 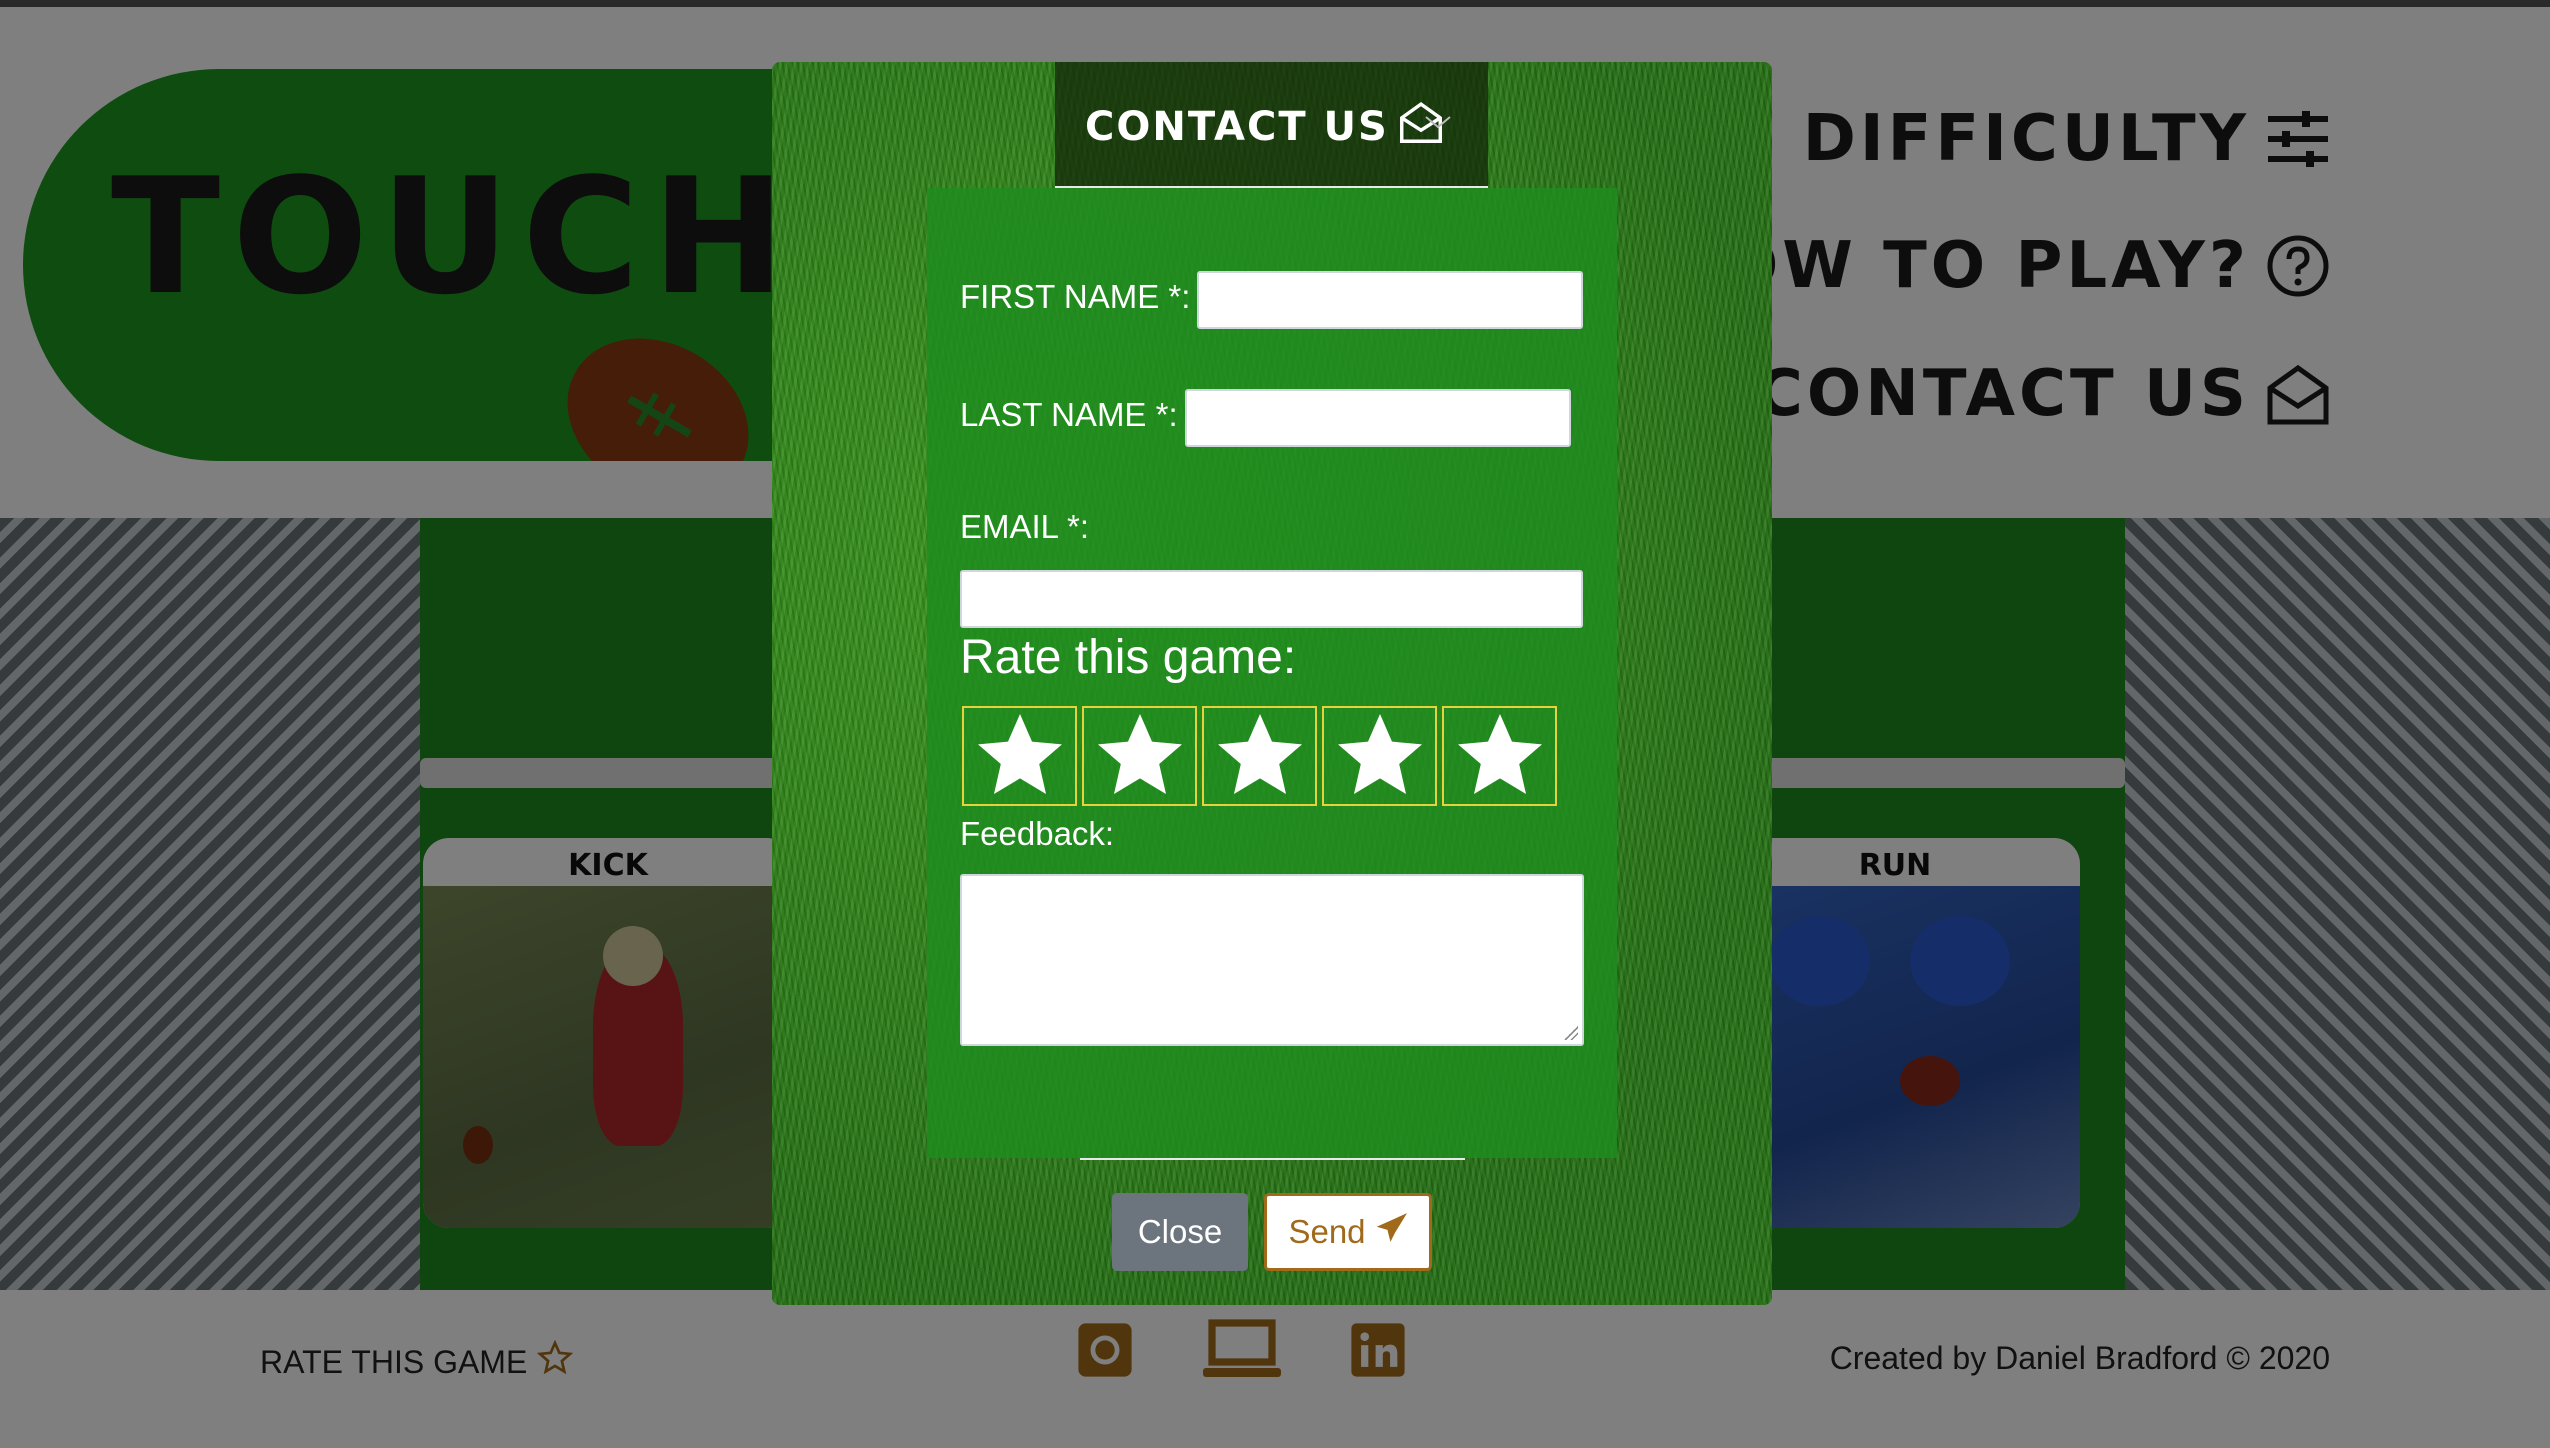 What do you see at coordinates (1392, 1232) in the screenshot?
I see `paper-plane-icon` at bounding box center [1392, 1232].